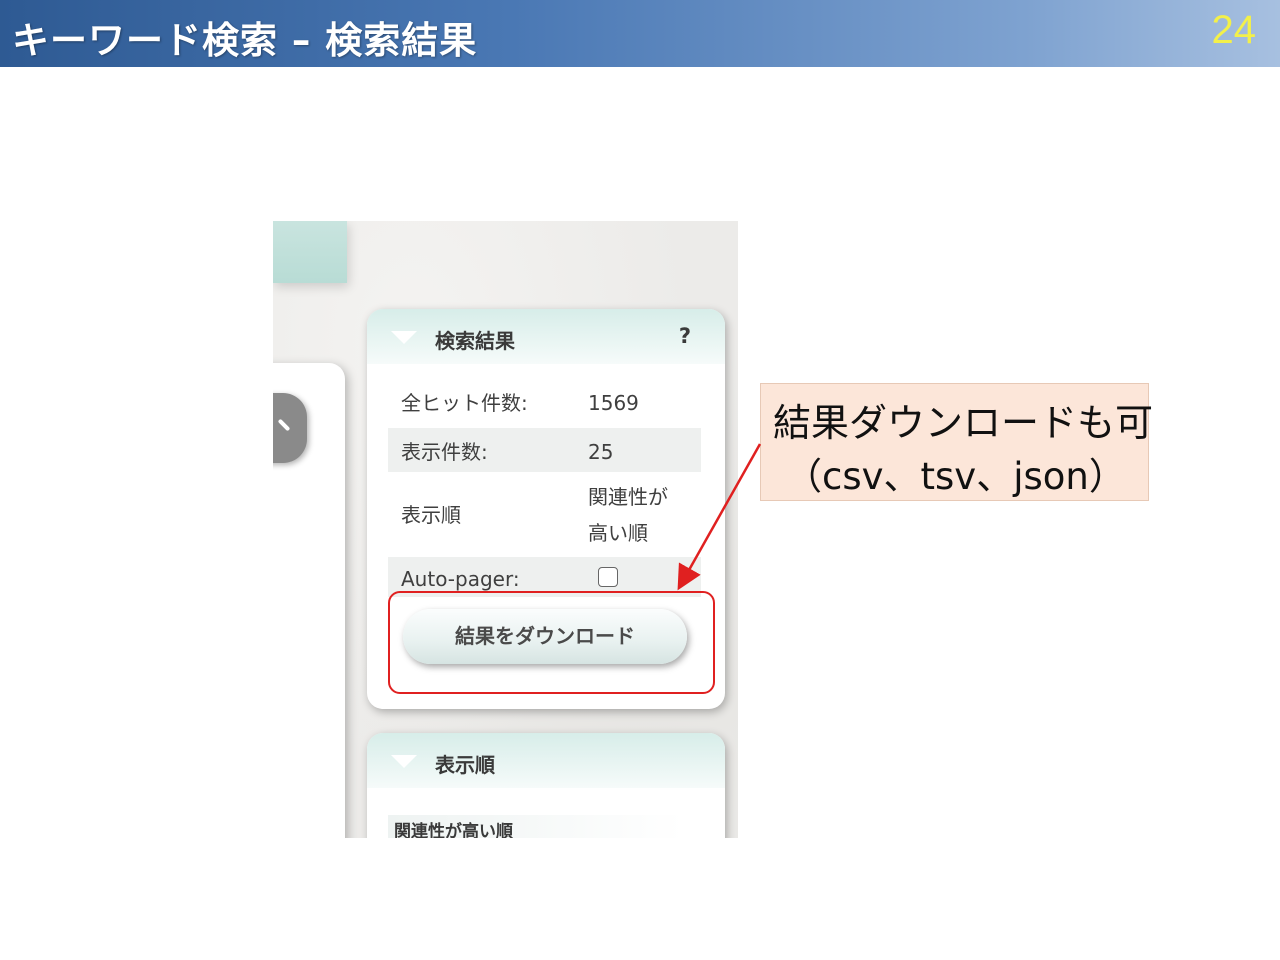 The width and height of the screenshot is (1280, 960). I want to click on results-panel-title: 検索結果, so click(475, 341).